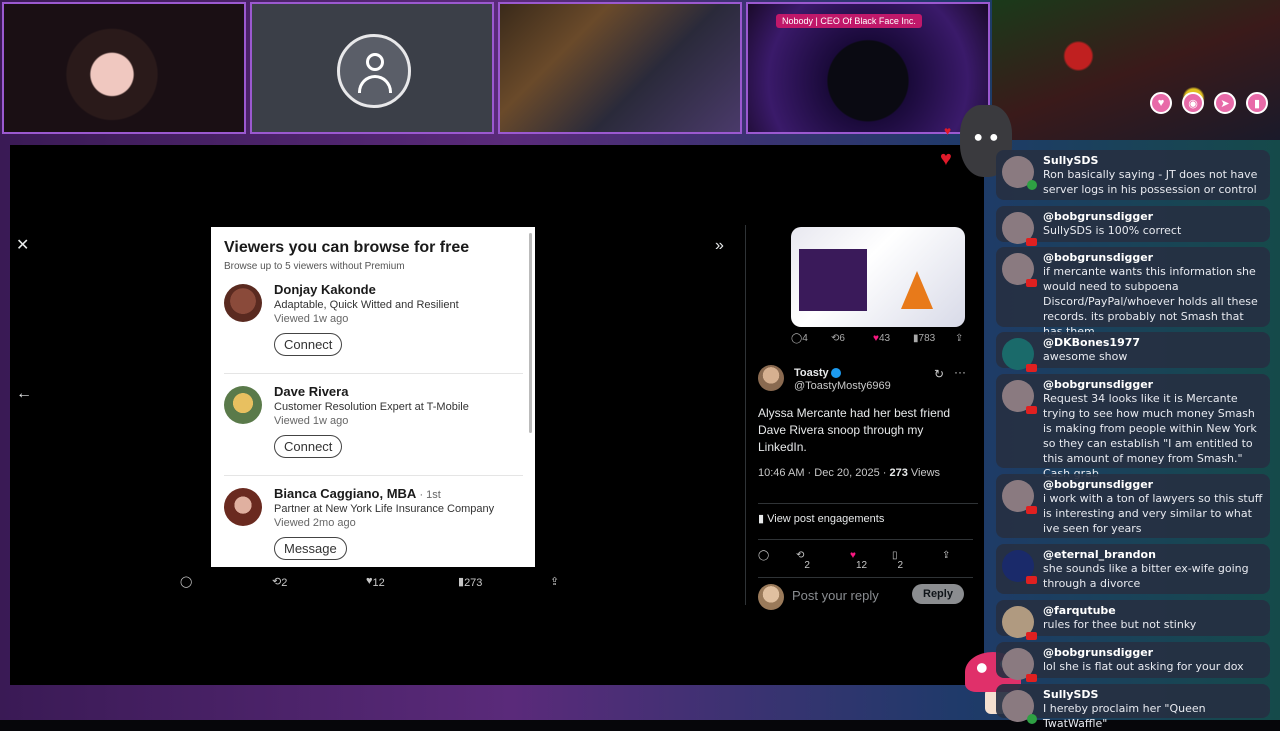 The image size is (1280, 731). What do you see at coordinates (366, 289) in the screenshot?
I see `viewer-name: Donjay Kakonde` at bounding box center [366, 289].